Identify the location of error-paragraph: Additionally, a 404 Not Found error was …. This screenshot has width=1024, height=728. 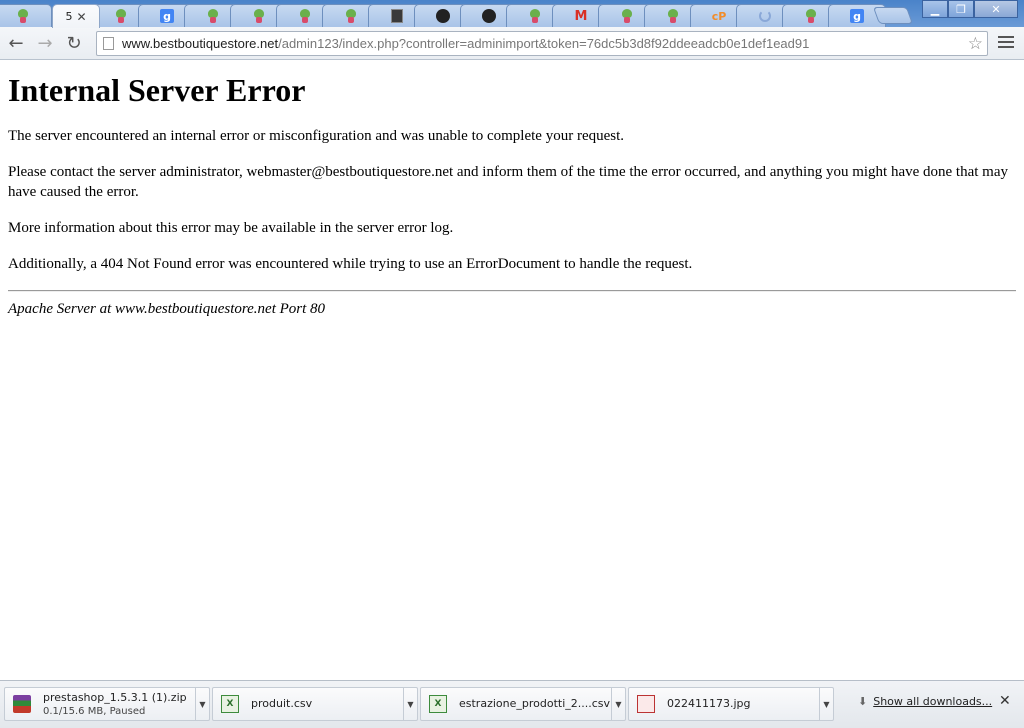
(350, 264).